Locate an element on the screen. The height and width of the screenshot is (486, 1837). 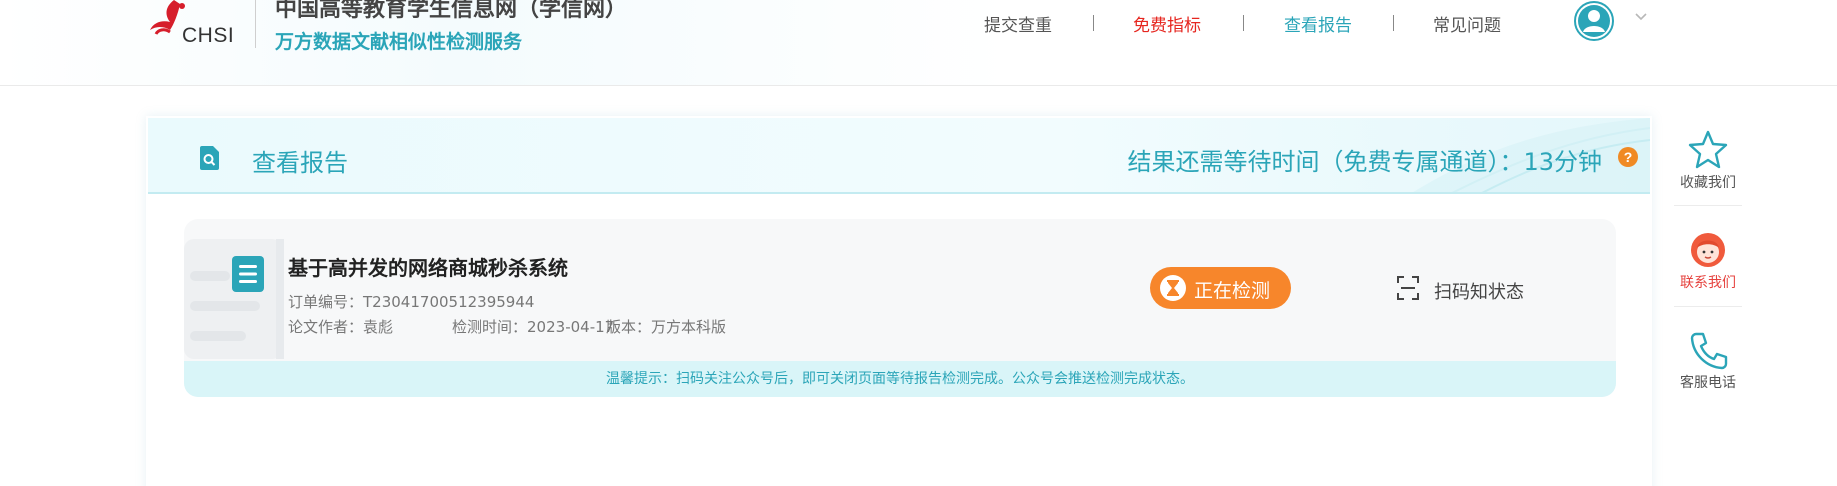
order-number: 订单编号：T23041700512395944 is located at coordinates (411, 301).